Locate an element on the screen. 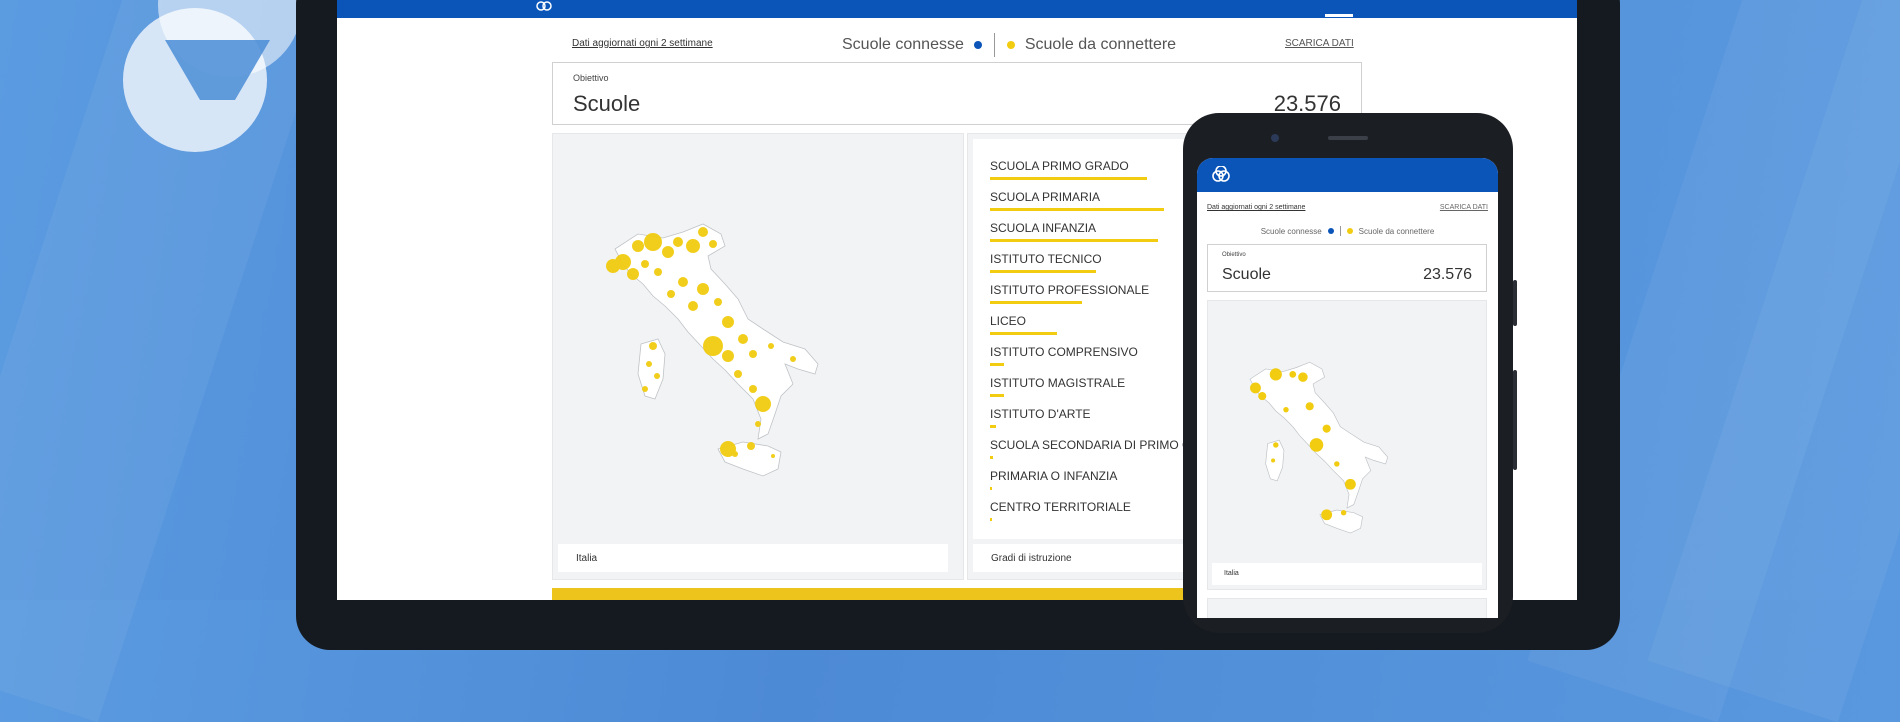 The width and height of the screenshot is (1900, 722). education-level-label: CENTRO TERRITORIALE is located at coordinates (1060, 507).